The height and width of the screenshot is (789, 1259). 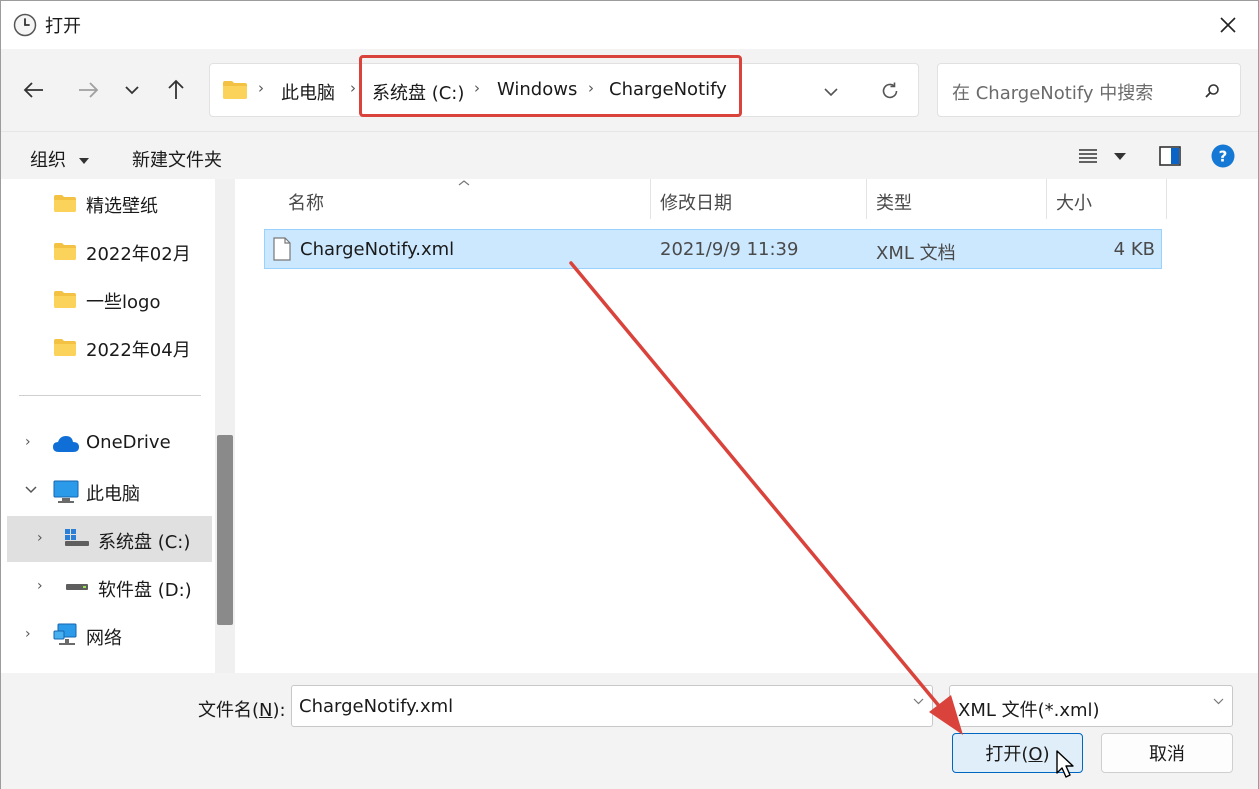 What do you see at coordinates (1052, 92) in the screenshot?
I see `search-input: 在 ChargeNotify 中搜索` at bounding box center [1052, 92].